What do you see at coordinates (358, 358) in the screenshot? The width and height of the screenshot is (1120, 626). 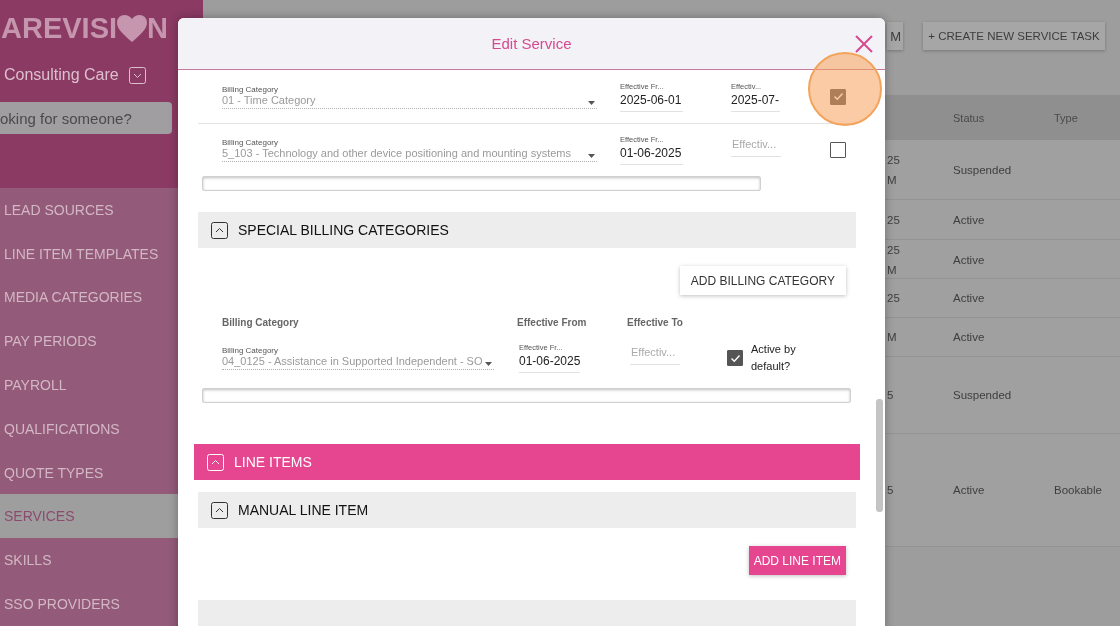 I see `billing-category-select: Billing Category 04_0125 - Assistance in Supported Independent - SO` at bounding box center [358, 358].